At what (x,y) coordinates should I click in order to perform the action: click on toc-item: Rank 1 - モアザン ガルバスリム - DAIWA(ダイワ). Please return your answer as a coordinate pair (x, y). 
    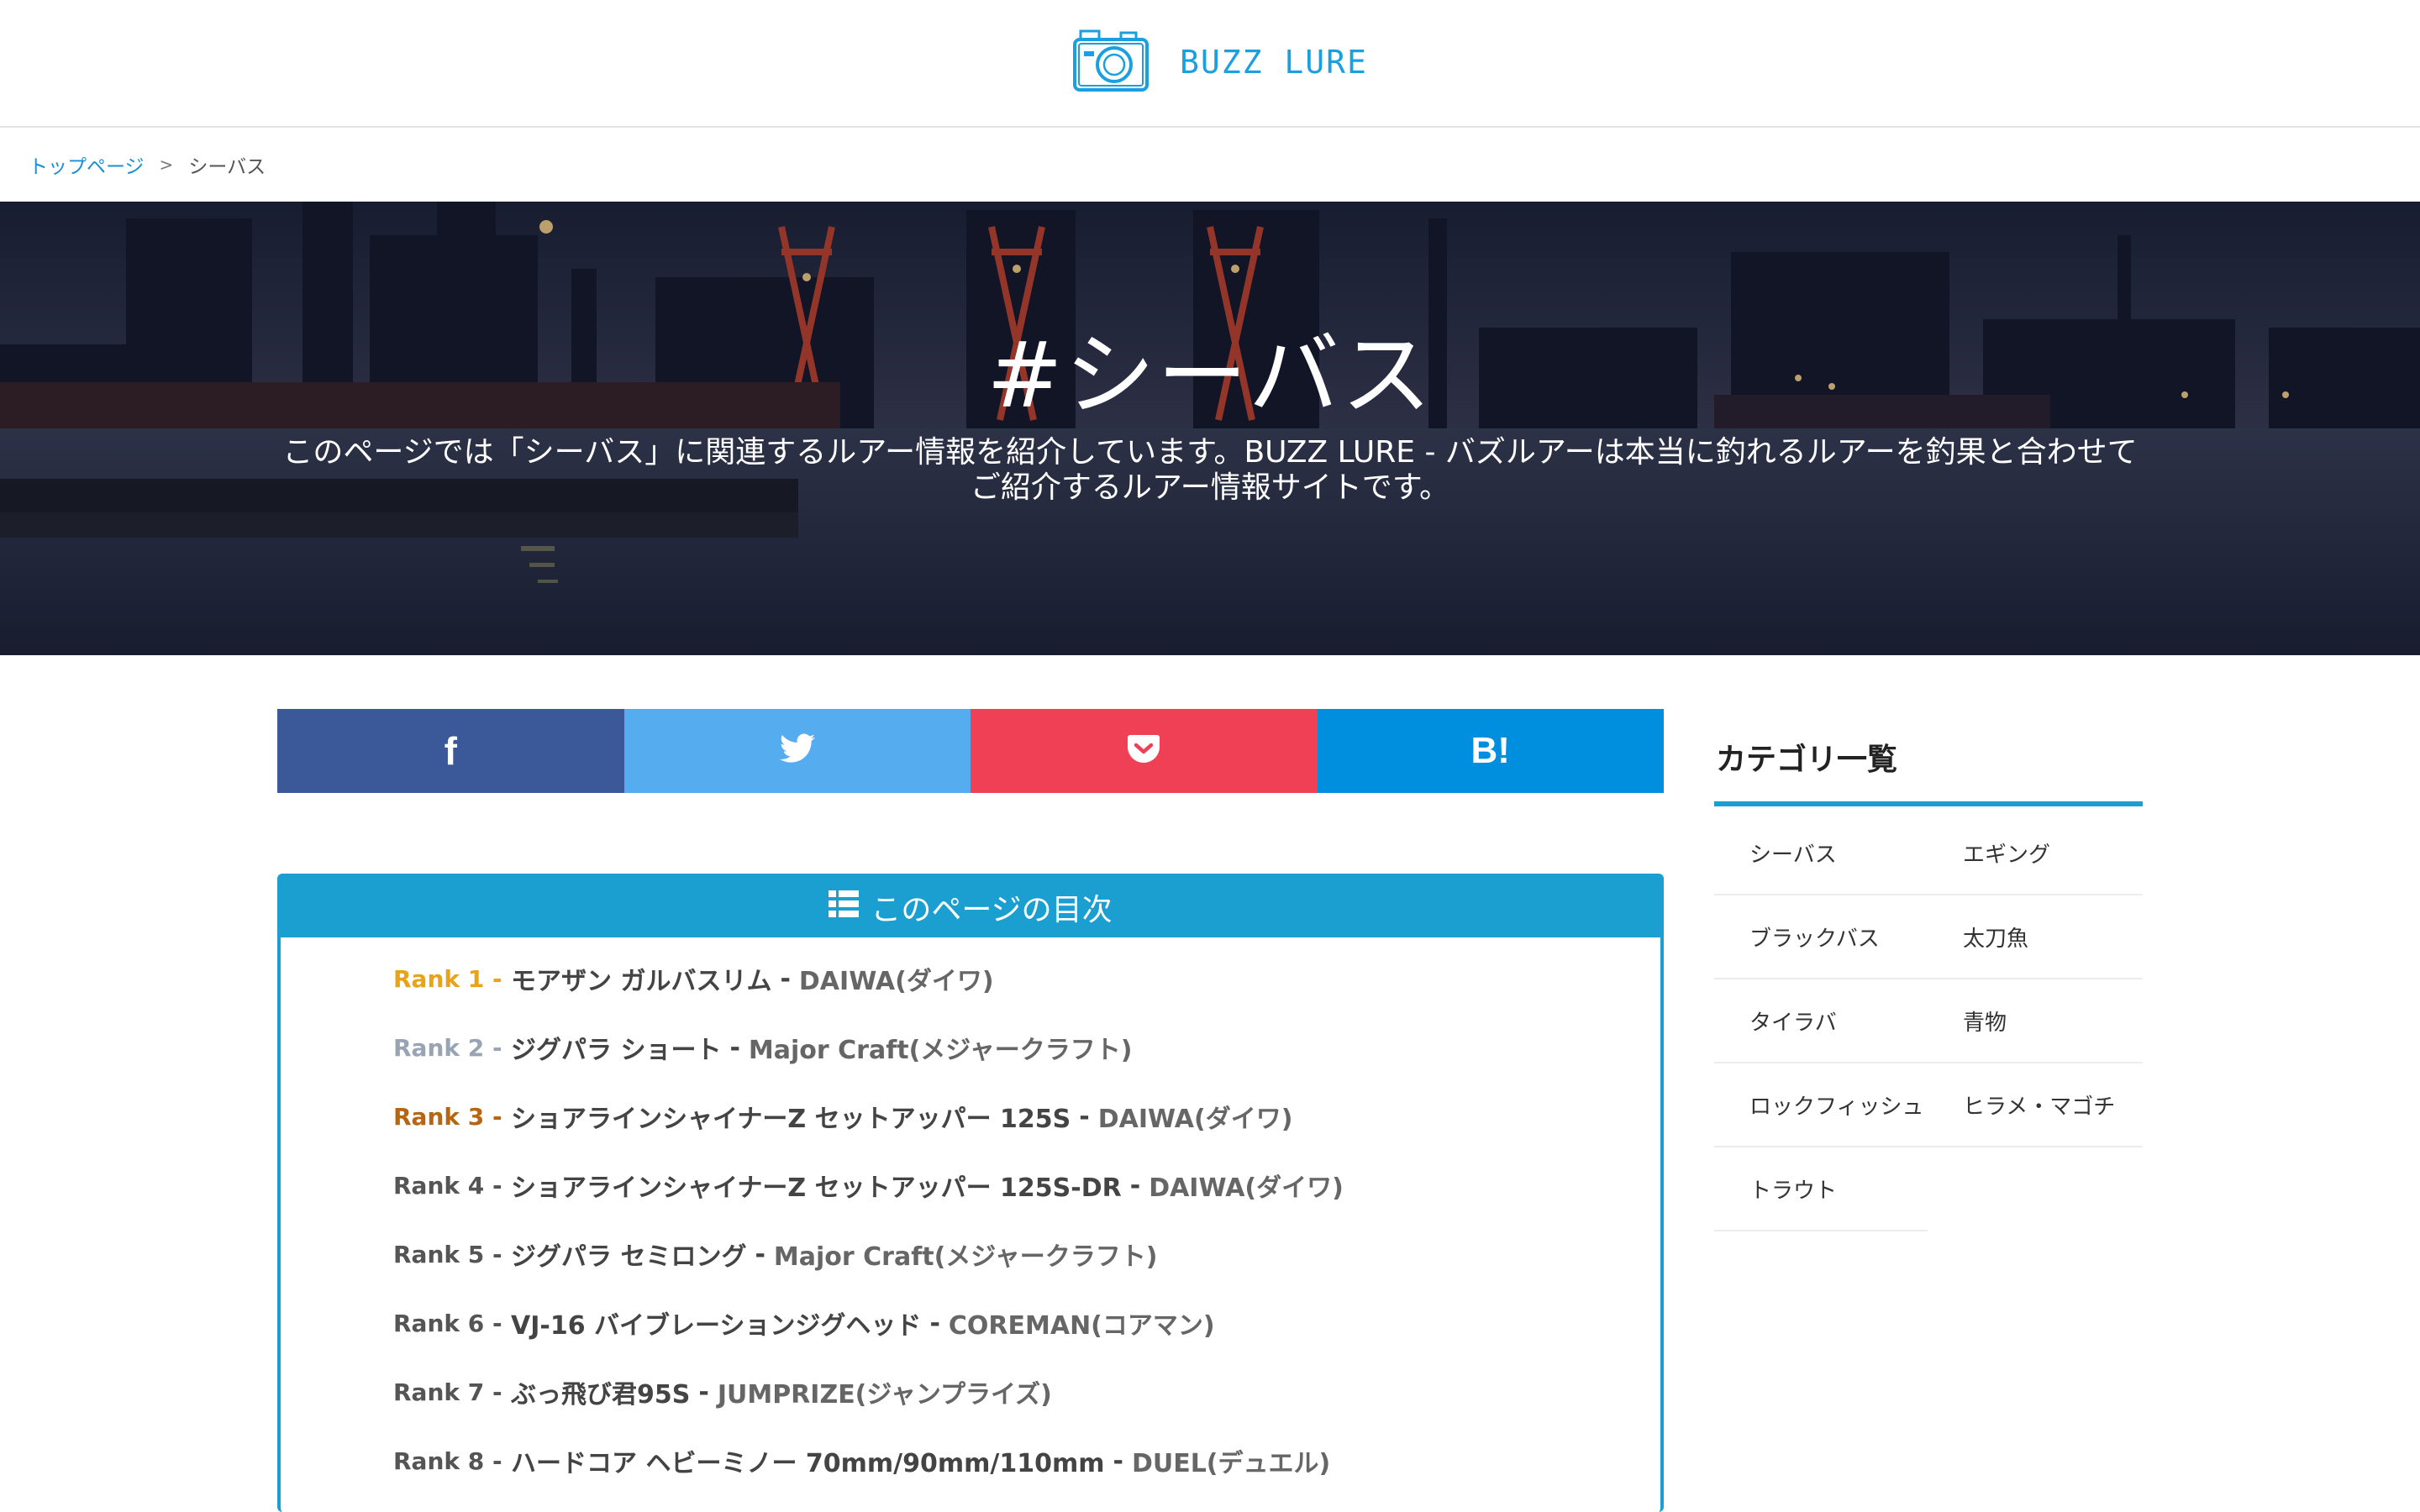
    Looking at the image, I should click on (970, 978).